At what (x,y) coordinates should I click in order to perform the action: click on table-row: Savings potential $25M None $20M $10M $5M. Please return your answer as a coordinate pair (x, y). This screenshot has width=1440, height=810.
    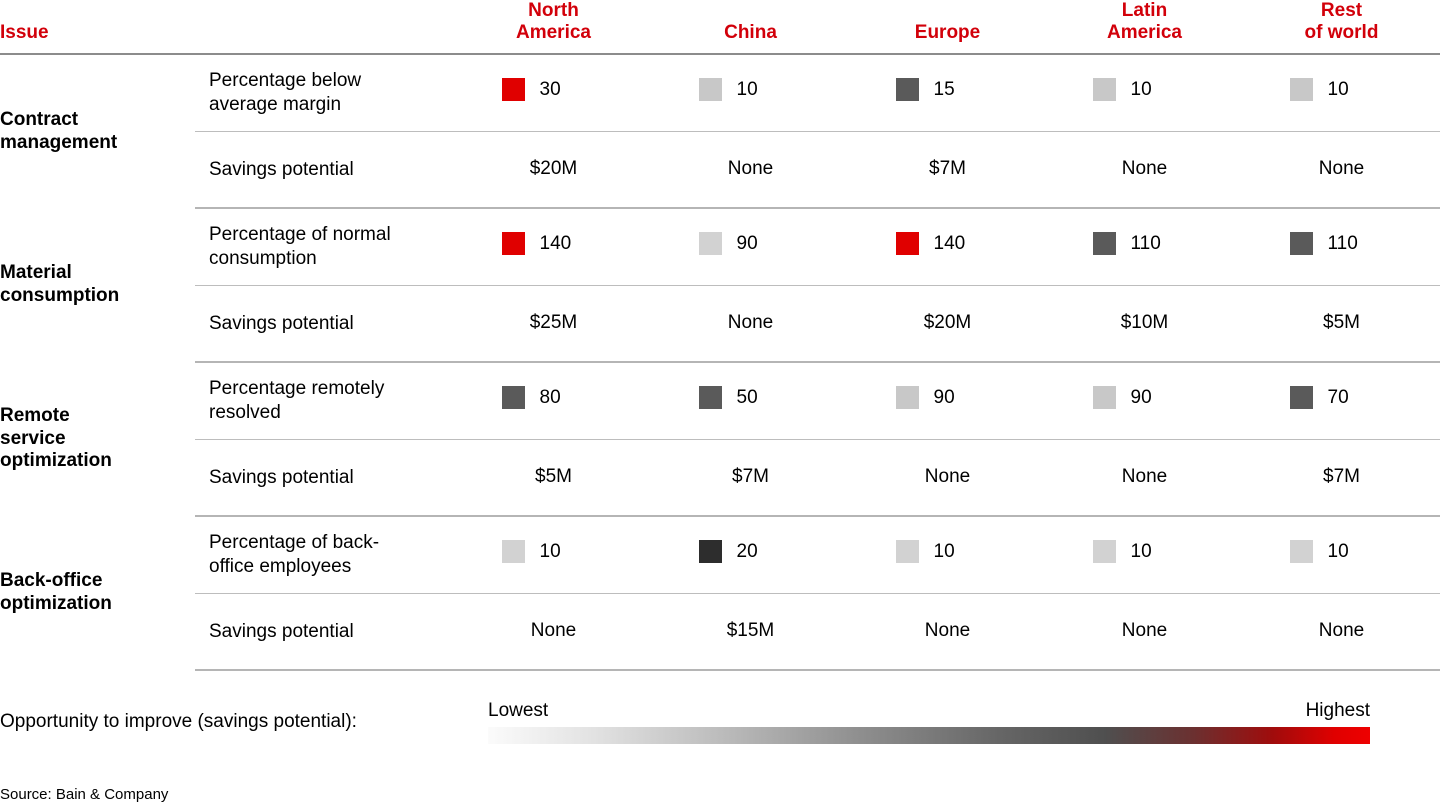
    Looking at the image, I should click on (720, 324).